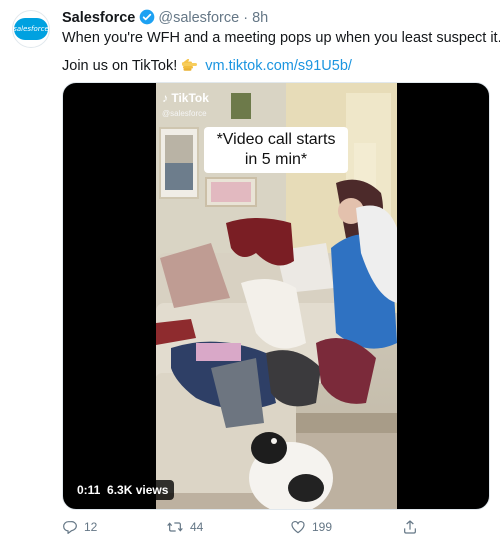  What do you see at coordinates (278, 66) in the screenshot?
I see `tiktok-link: vm.tiktok.com/s91U5b/` at bounding box center [278, 66].